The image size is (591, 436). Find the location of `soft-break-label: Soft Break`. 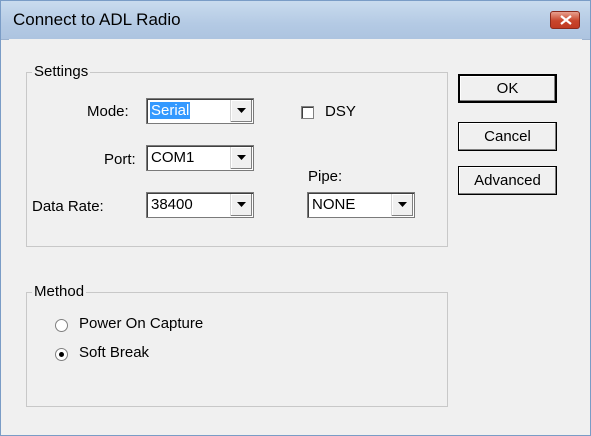

soft-break-label: Soft Break is located at coordinates (114, 352).